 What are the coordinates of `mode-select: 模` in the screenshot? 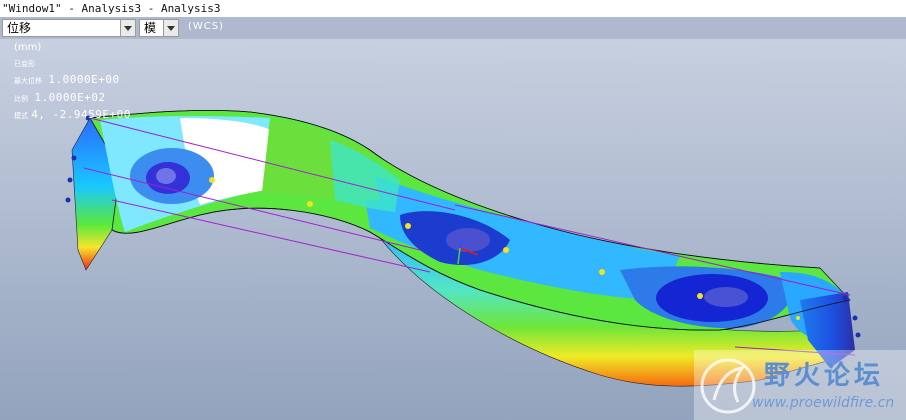 It's located at (159, 28).